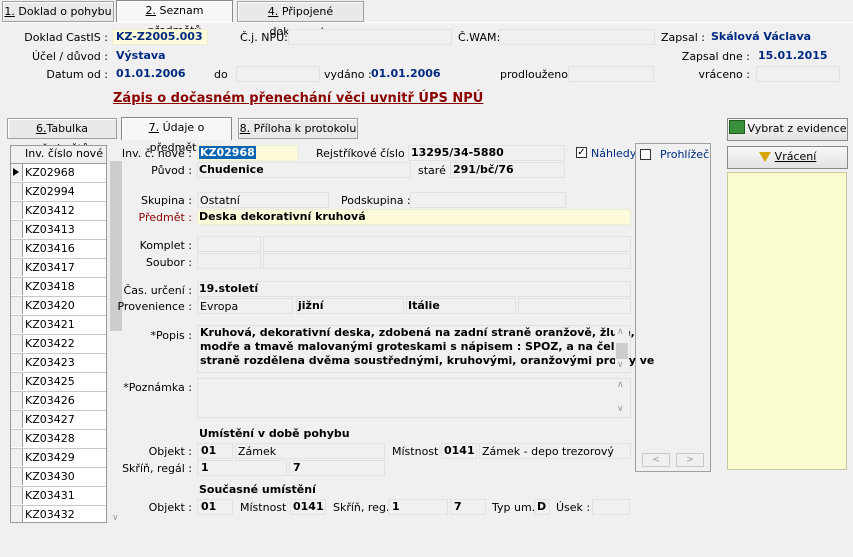 The width and height of the screenshot is (853, 557). What do you see at coordinates (761, 36) in the screenshot?
I see `zapsal-value: Skálová Václava` at bounding box center [761, 36].